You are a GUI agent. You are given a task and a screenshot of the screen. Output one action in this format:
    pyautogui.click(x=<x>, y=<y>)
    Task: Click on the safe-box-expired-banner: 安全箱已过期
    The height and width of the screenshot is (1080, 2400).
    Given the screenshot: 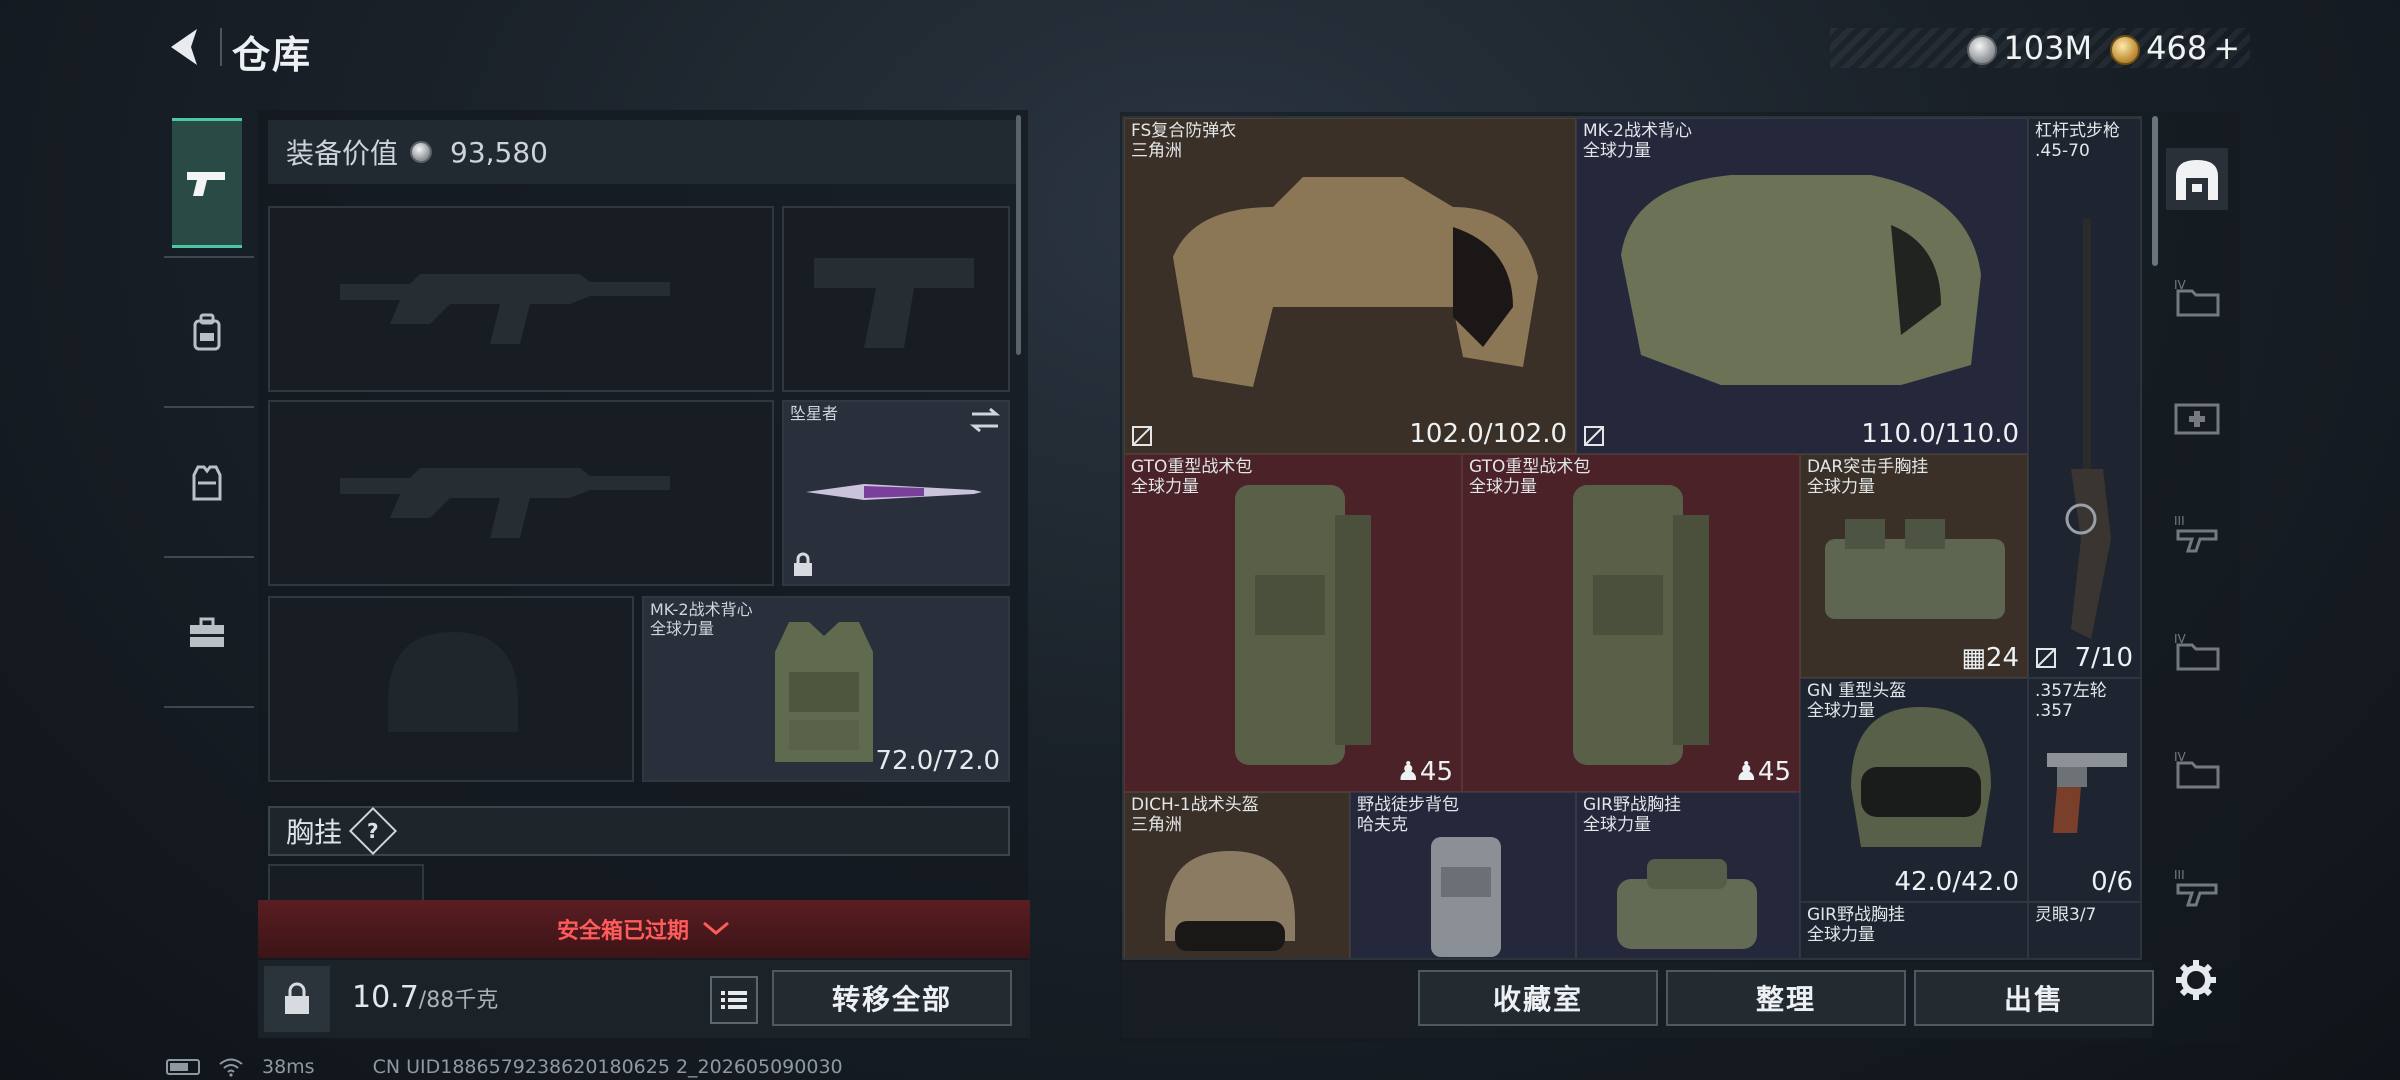 What is the action you would take?
    pyautogui.click(x=644, y=929)
    